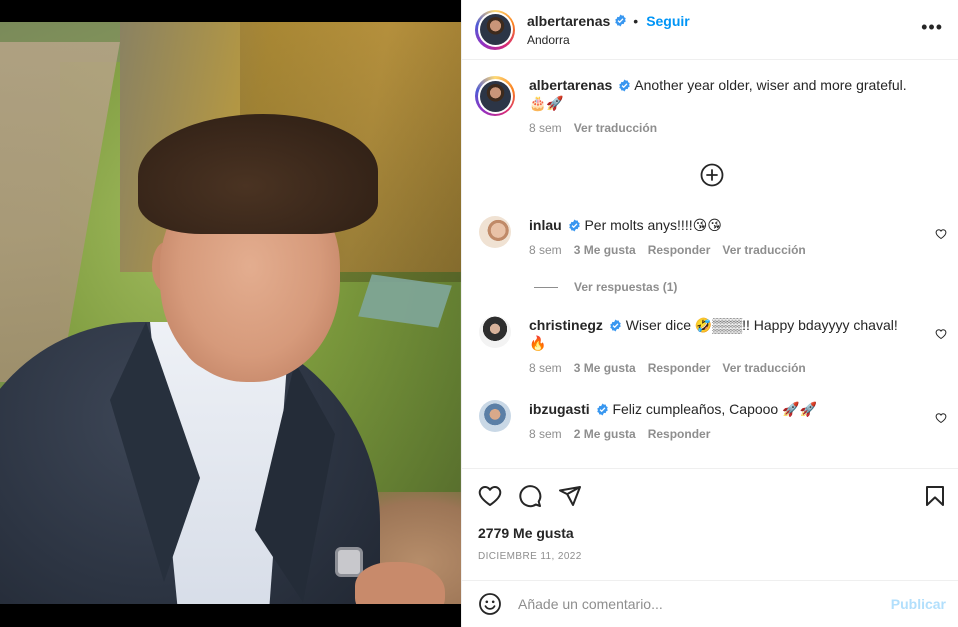 This screenshot has width=958, height=627. I want to click on comment-emojis: 🚀🚀, so click(799, 410).